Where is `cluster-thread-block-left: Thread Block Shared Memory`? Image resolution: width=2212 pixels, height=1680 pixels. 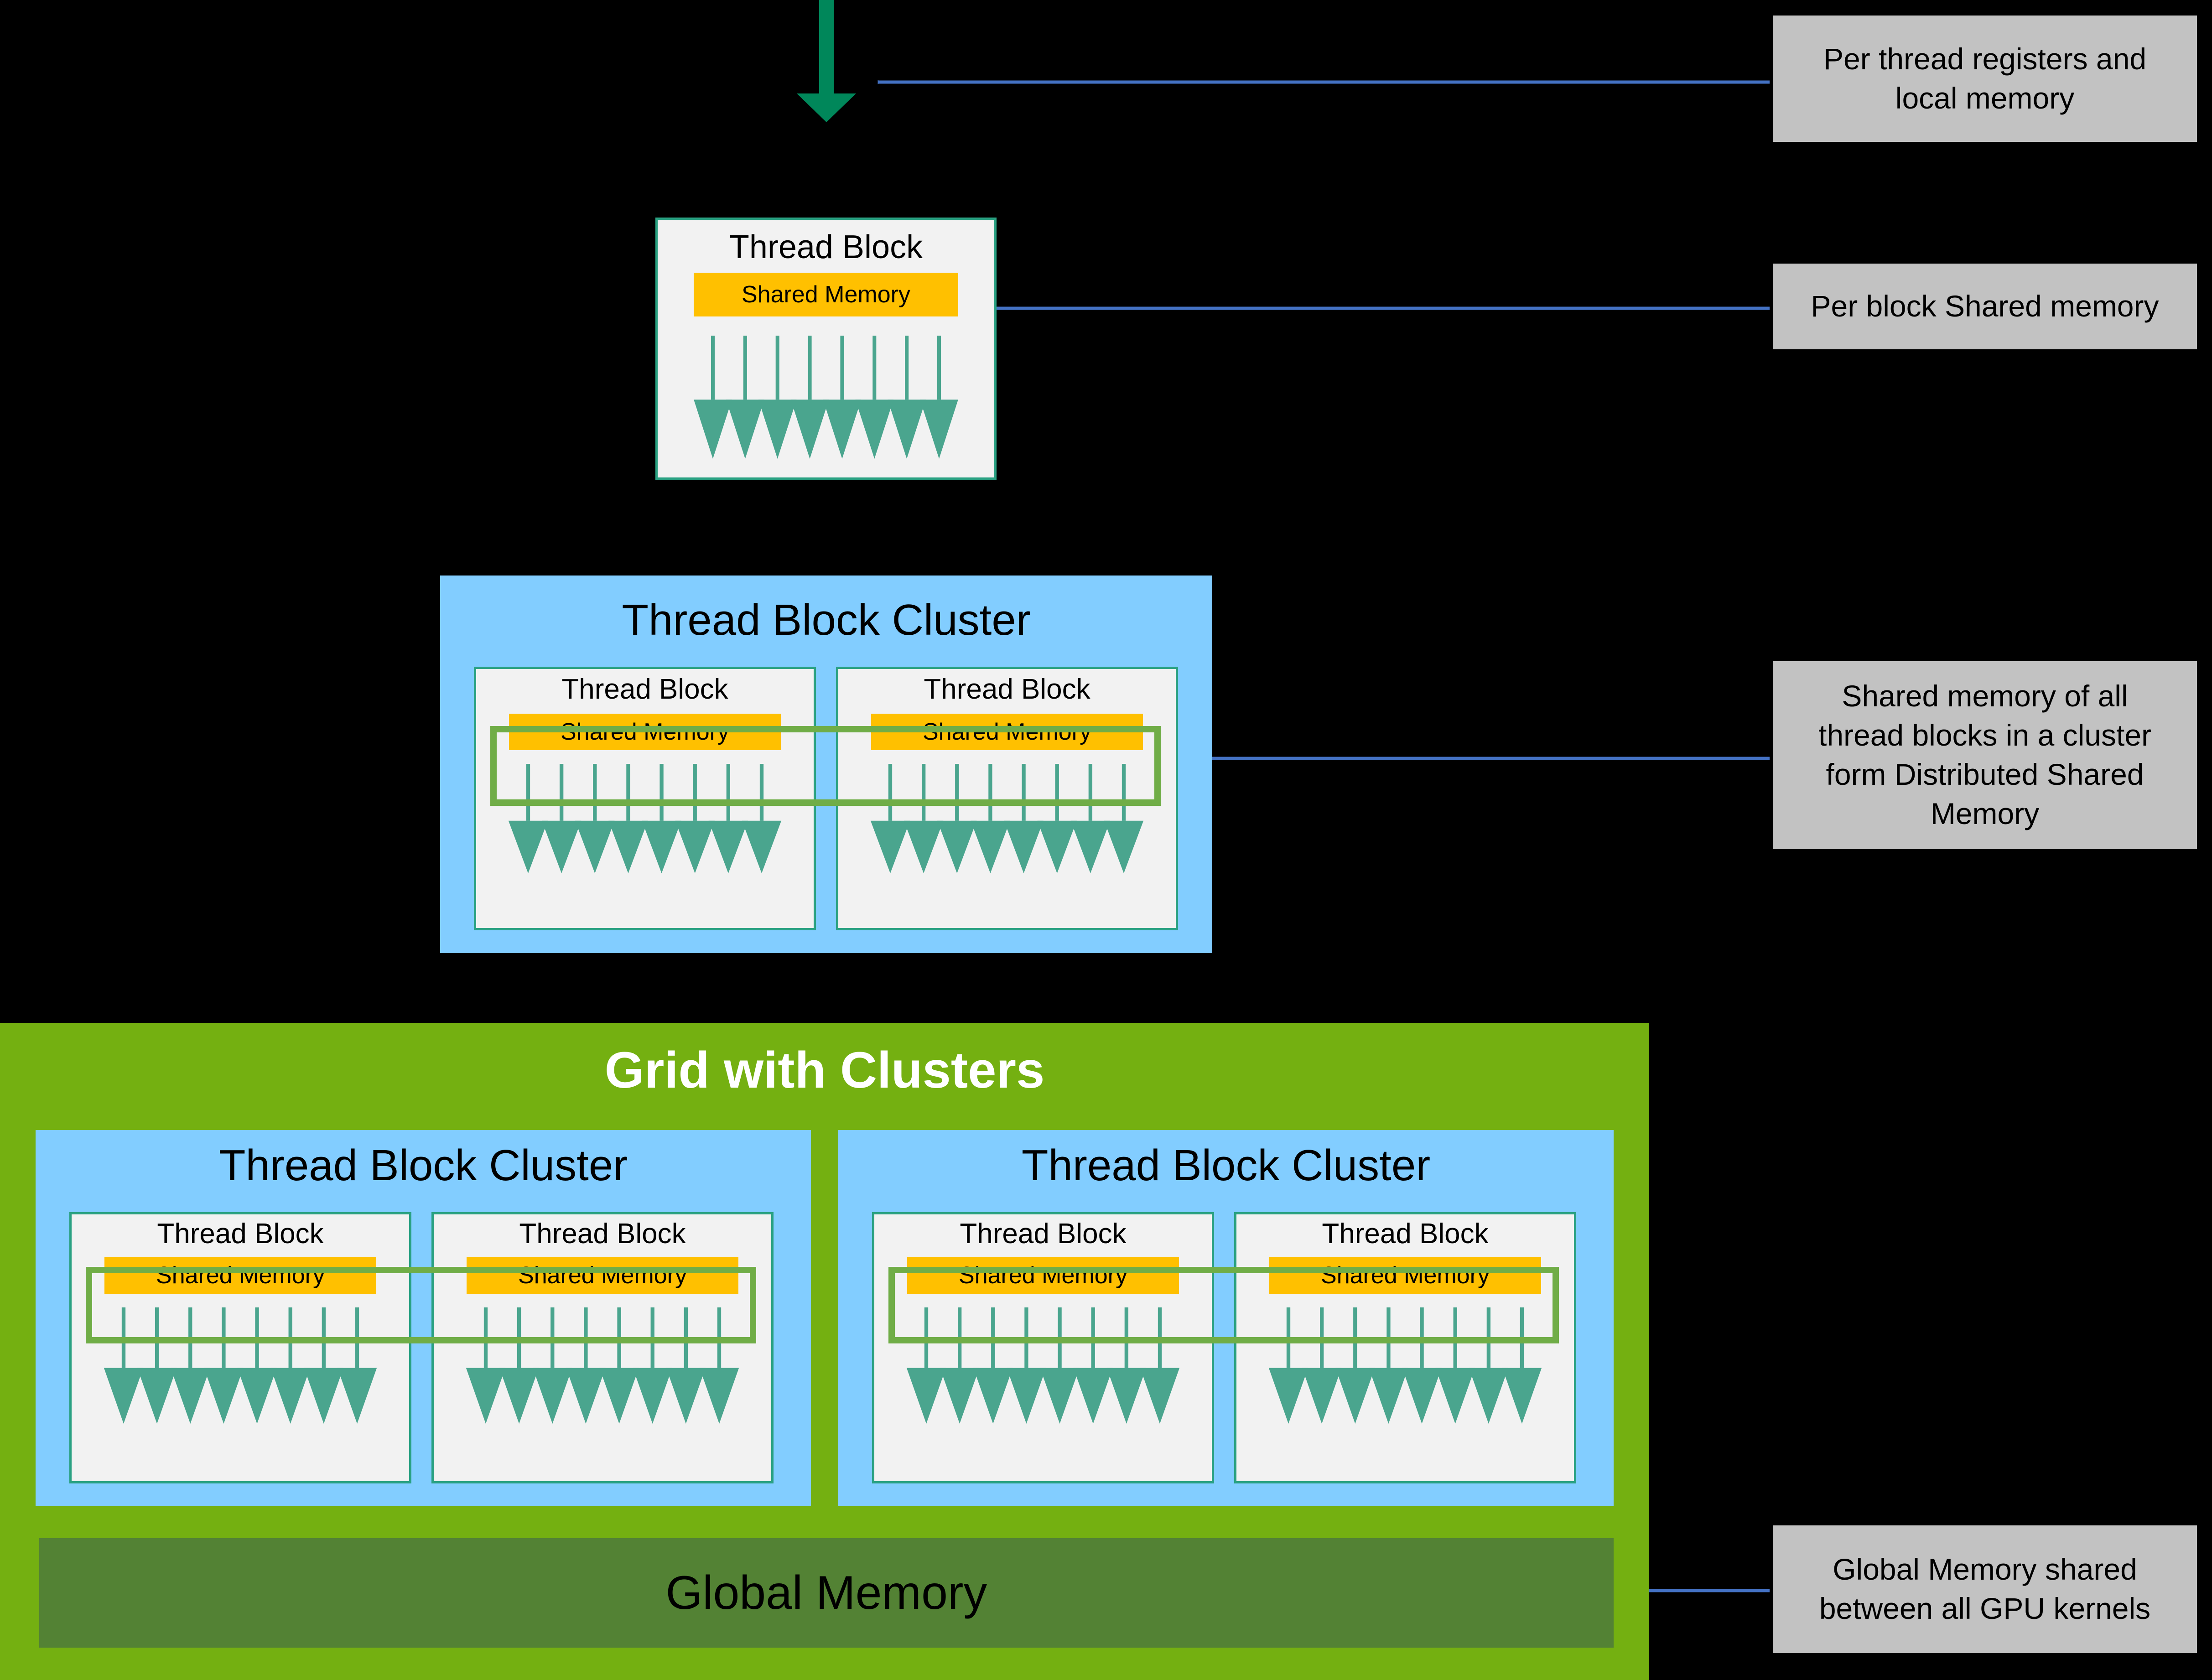
cluster-thread-block-left: Thread Block Shared Memory is located at coordinates (645, 798).